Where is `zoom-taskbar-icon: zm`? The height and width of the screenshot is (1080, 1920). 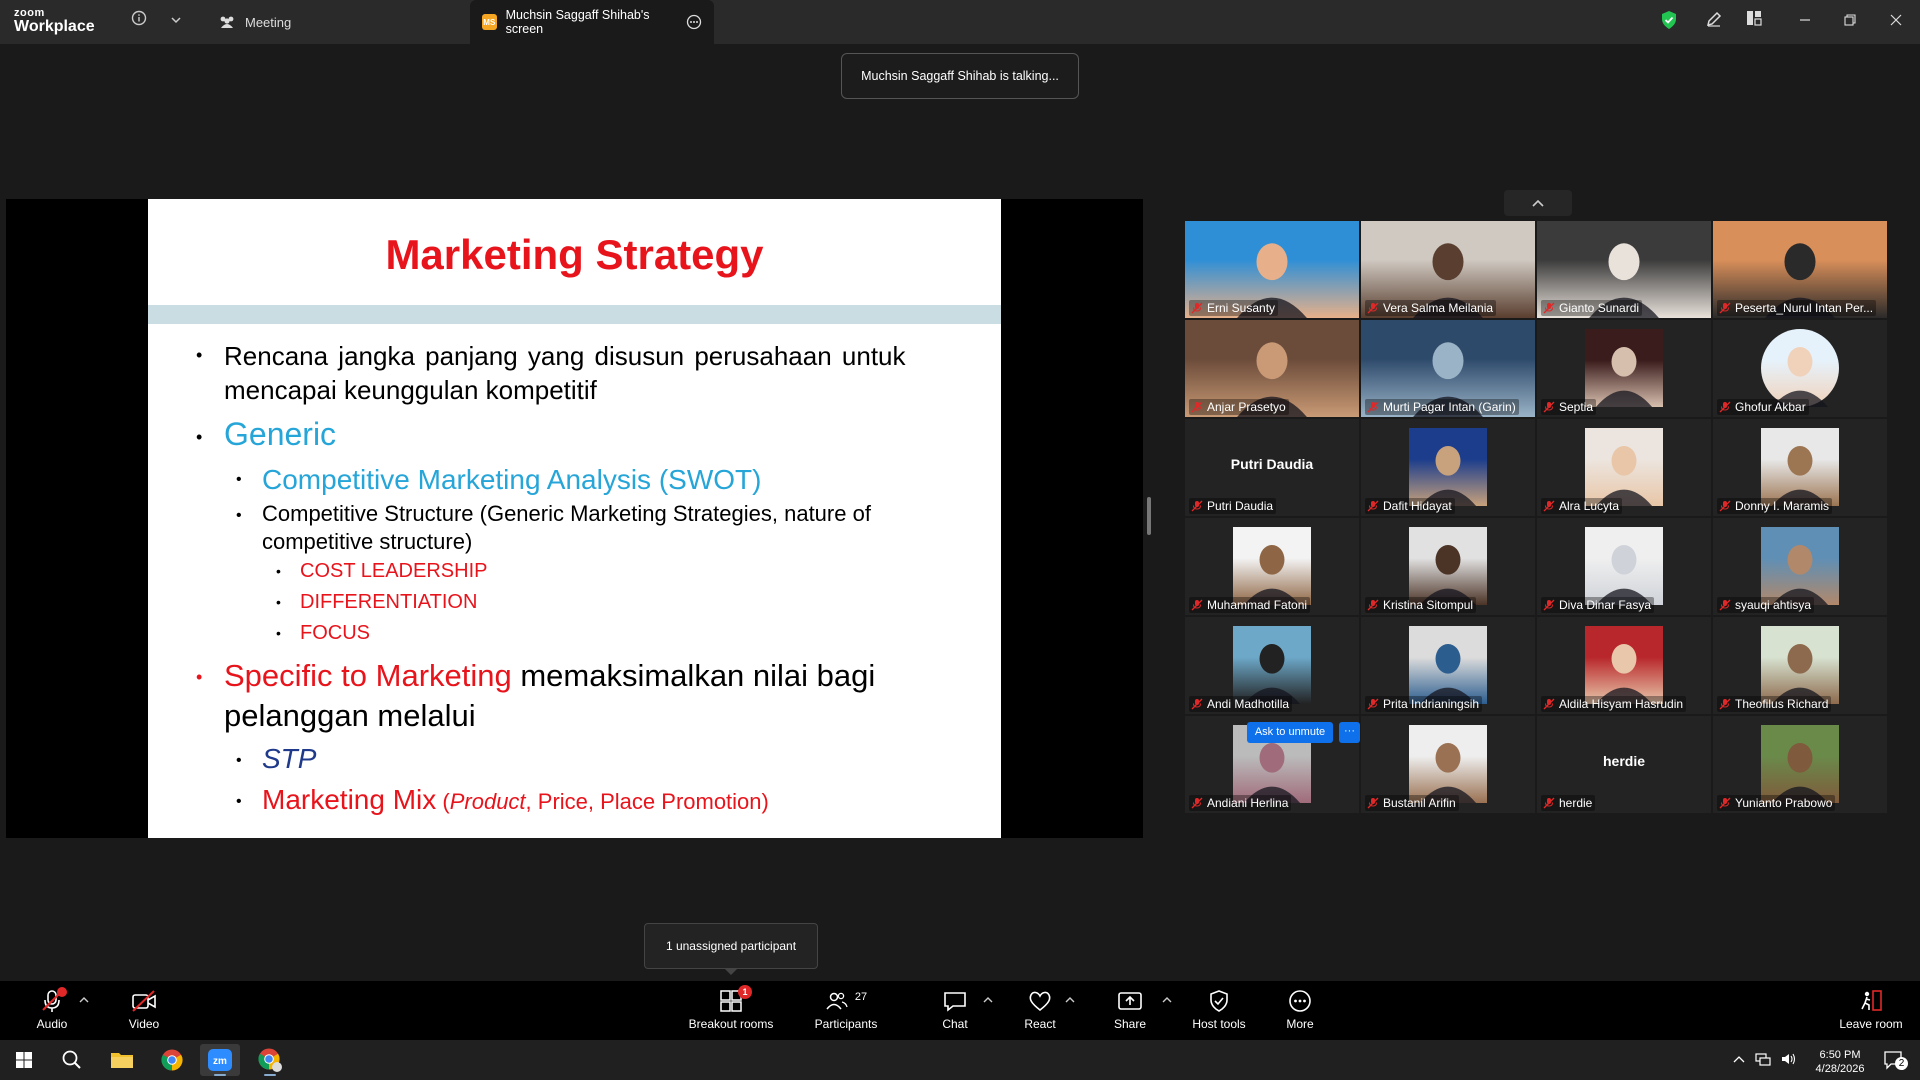 zoom-taskbar-icon: zm is located at coordinates (220, 1060).